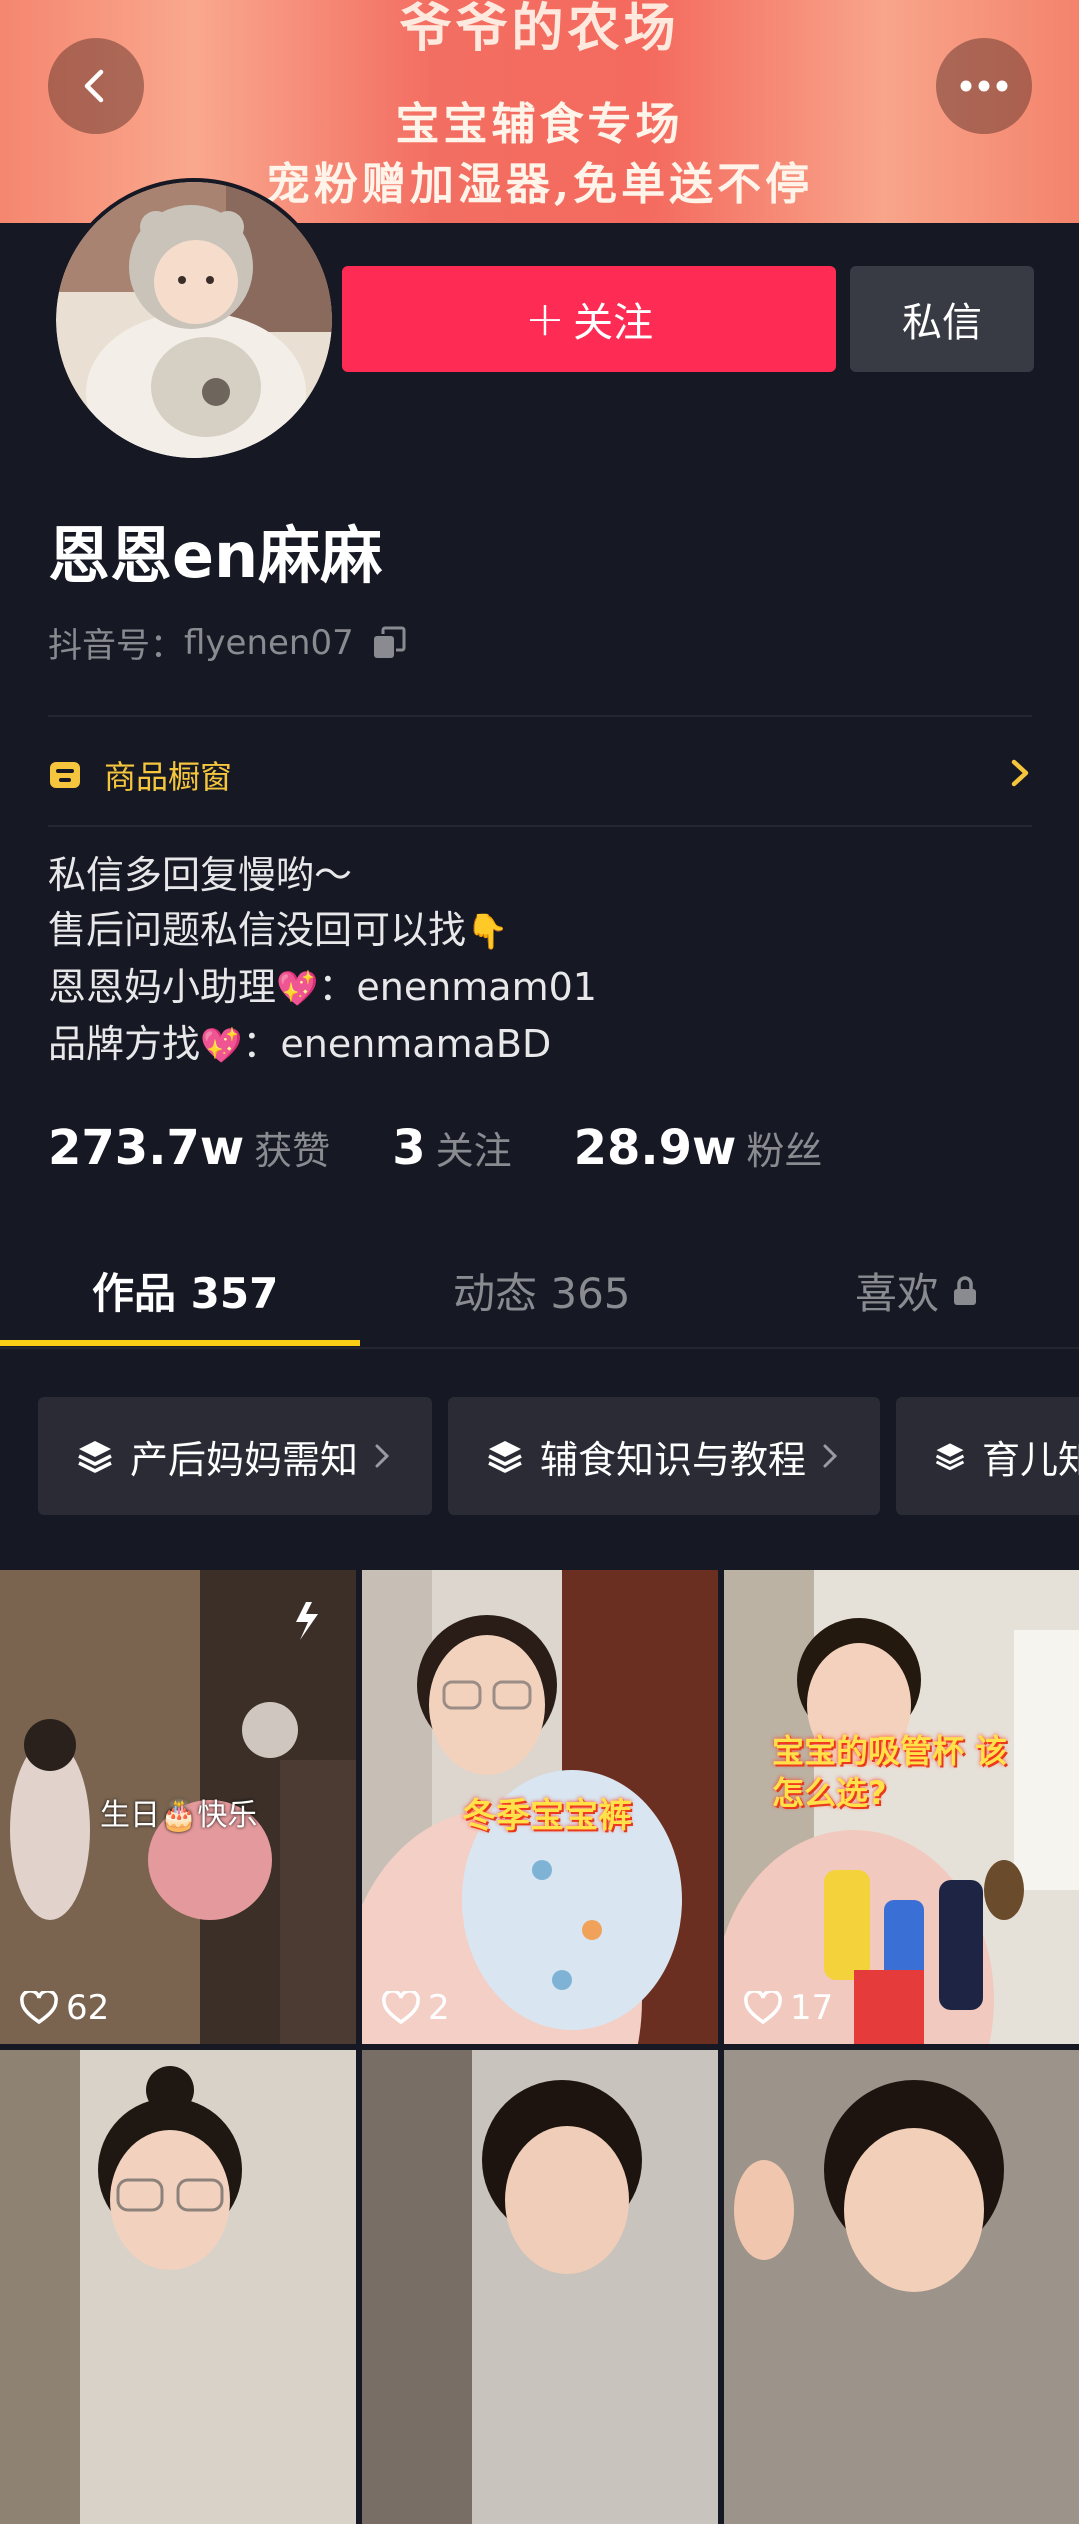  What do you see at coordinates (539, 124) in the screenshot?
I see `banner-subtitle: 宝宝辅食专场` at bounding box center [539, 124].